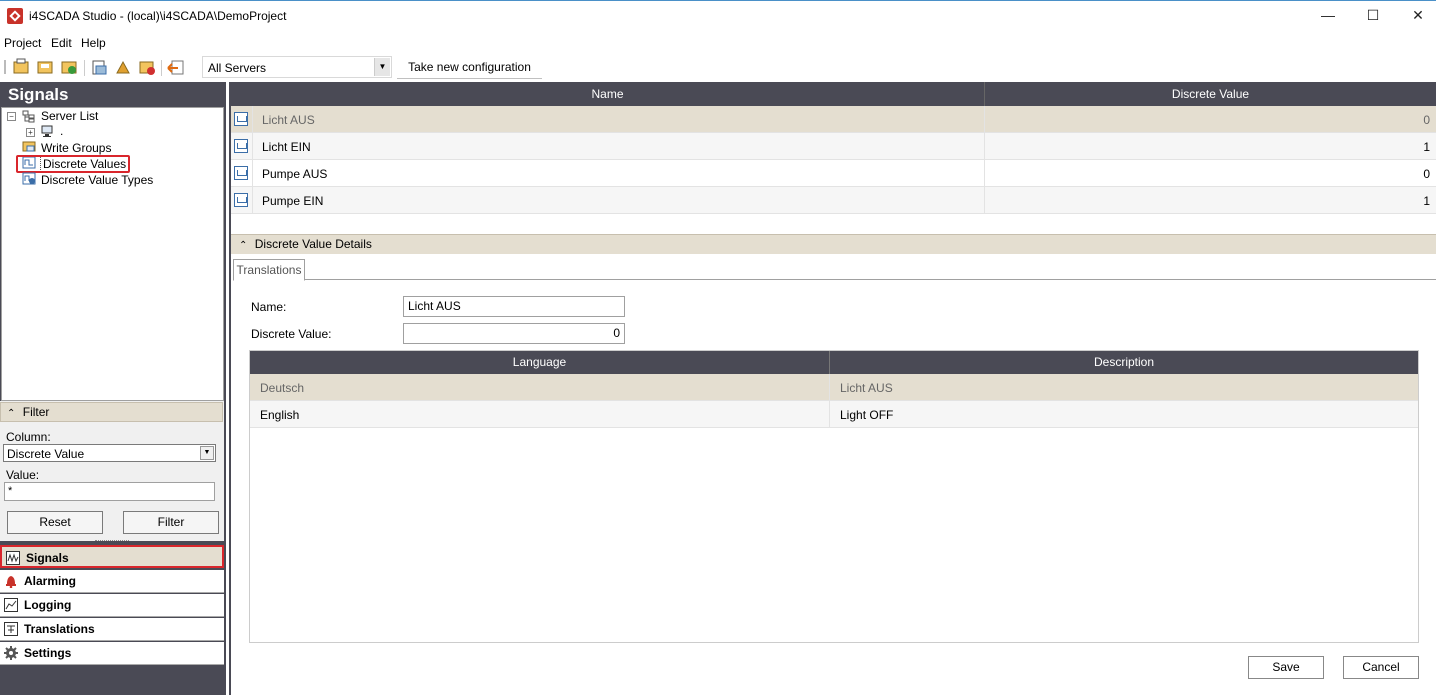 This screenshot has height=695, width=1436. What do you see at coordinates (45, 67) in the screenshot?
I see `open-project-icon` at bounding box center [45, 67].